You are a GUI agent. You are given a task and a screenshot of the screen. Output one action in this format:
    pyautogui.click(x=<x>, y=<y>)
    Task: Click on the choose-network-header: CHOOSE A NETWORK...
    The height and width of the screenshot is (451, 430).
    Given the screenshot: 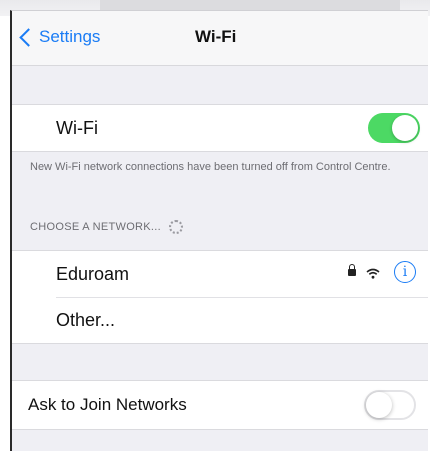 What is the action you would take?
    pyautogui.click(x=106, y=227)
    